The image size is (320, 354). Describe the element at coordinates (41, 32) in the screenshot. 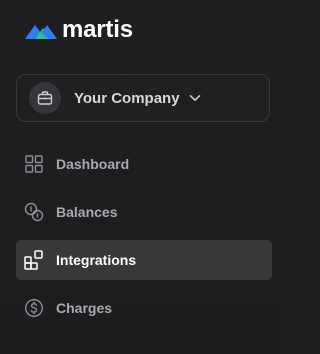

I see `mountain-logo-icon` at that location.